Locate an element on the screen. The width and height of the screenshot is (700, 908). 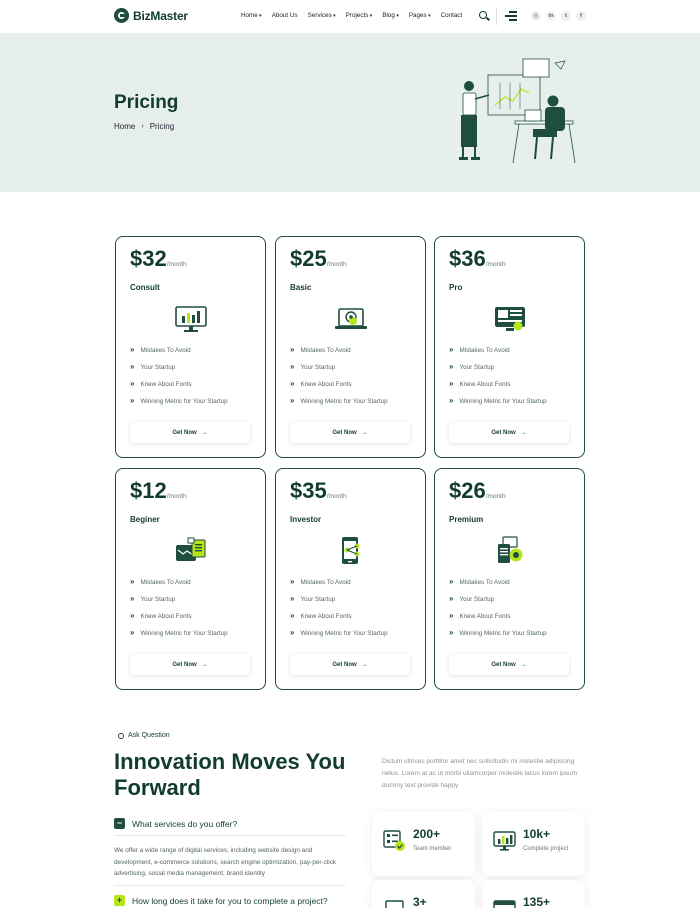
nav-blog: Blog is located at coordinates (390, 15).